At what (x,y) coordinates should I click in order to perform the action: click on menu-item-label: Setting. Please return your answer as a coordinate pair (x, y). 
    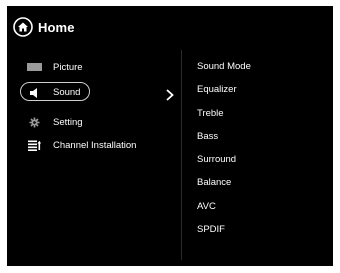
    Looking at the image, I should click on (68, 122).